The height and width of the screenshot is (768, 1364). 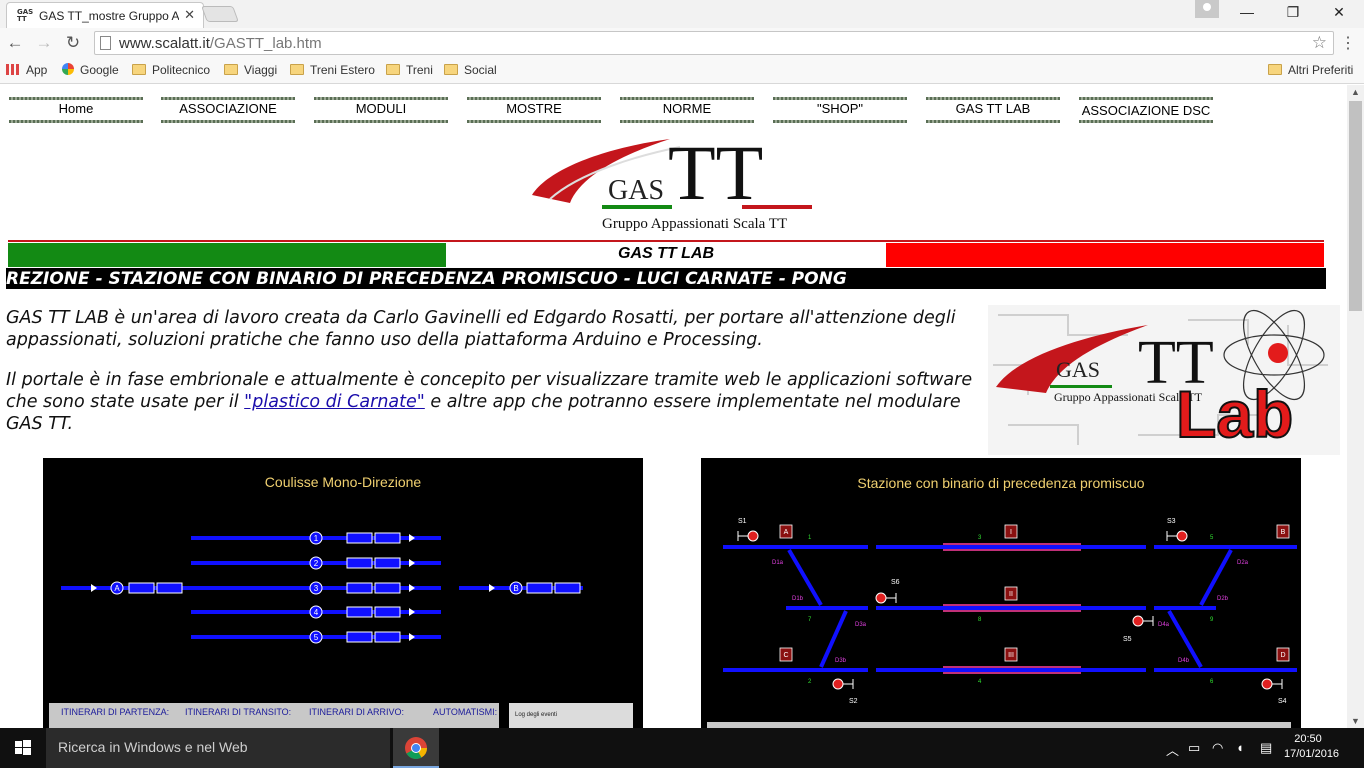 I want to click on scroll-thumb, so click(x=1355, y=206).